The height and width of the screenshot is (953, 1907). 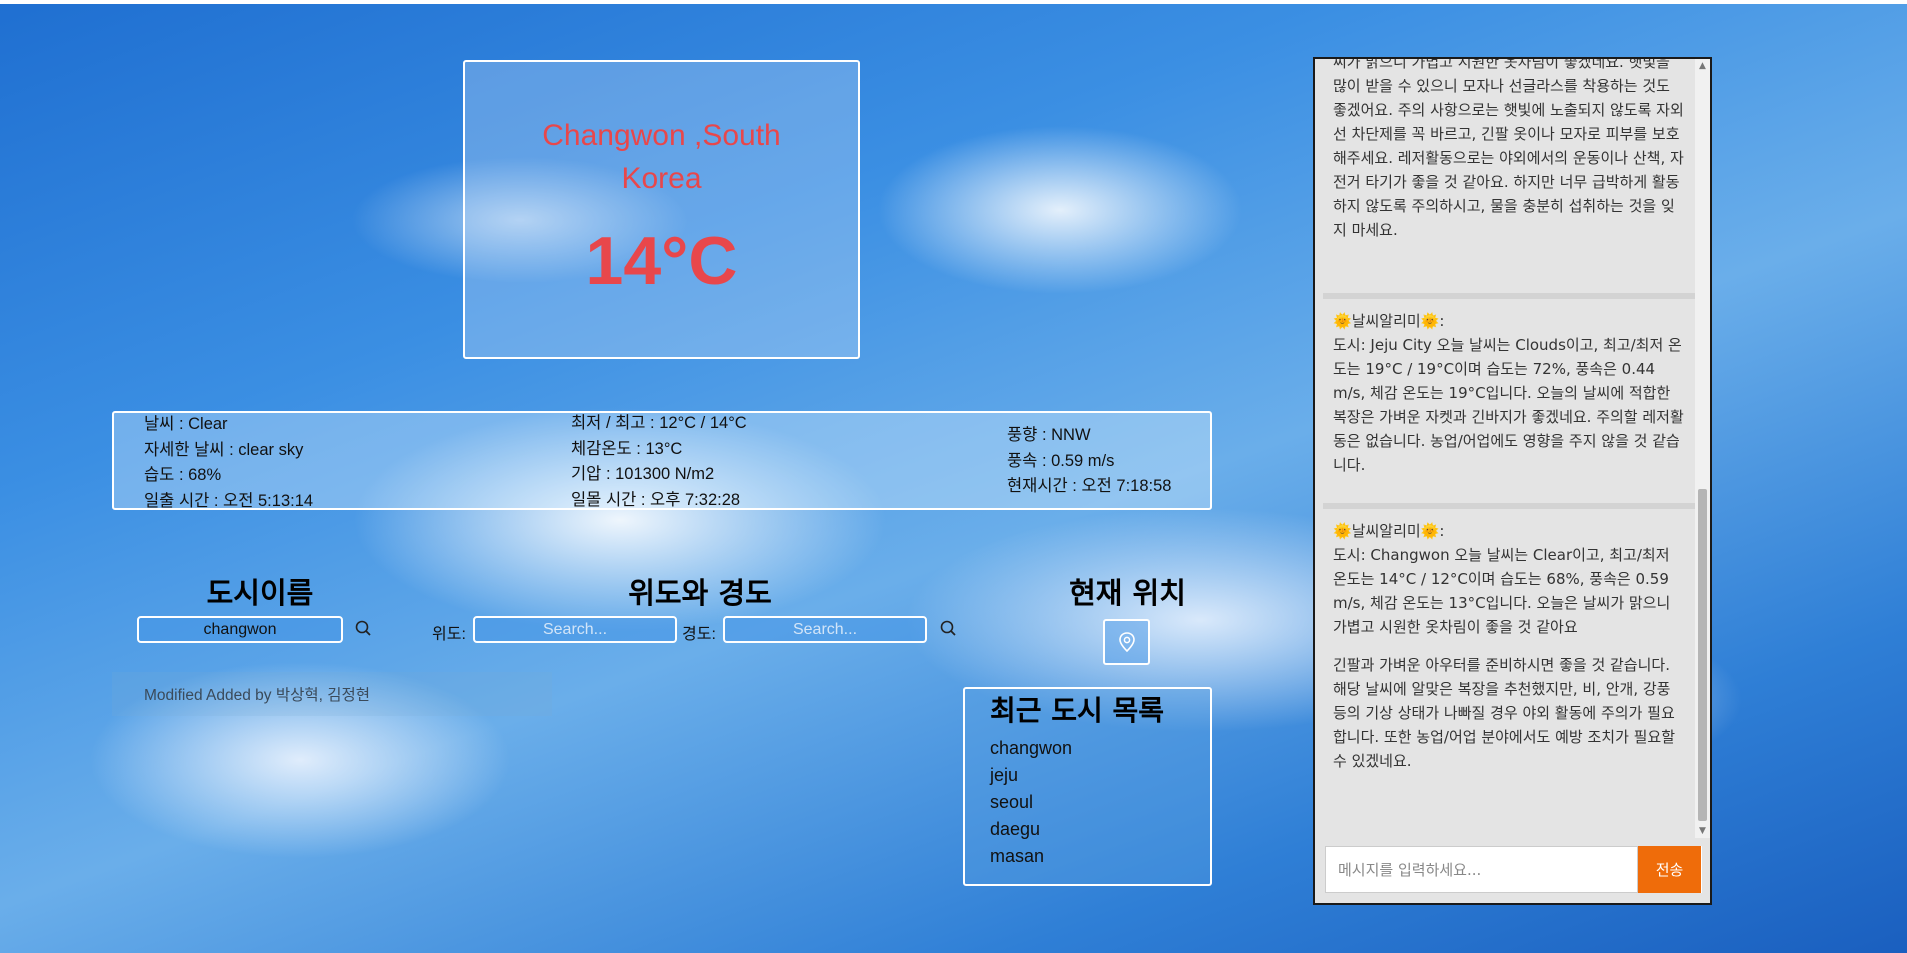 What do you see at coordinates (661, 261) in the screenshot?
I see `current-temperature: 14°C` at bounding box center [661, 261].